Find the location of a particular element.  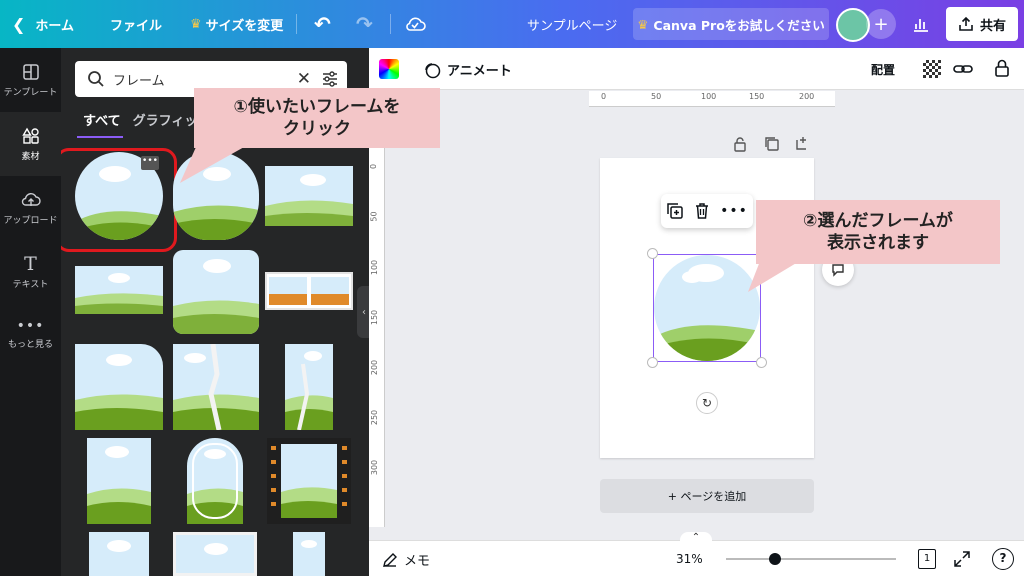

page-count-button: 1 is located at coordinates (927, 559).